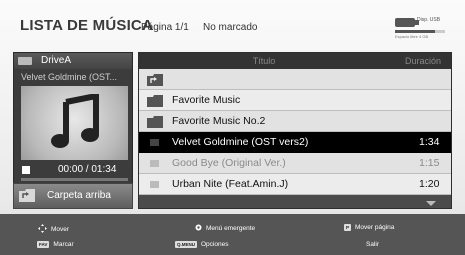 The width and height of the screenshot is (465, 255). I want to click on list-item: Favorite Music, so click(295, 100).